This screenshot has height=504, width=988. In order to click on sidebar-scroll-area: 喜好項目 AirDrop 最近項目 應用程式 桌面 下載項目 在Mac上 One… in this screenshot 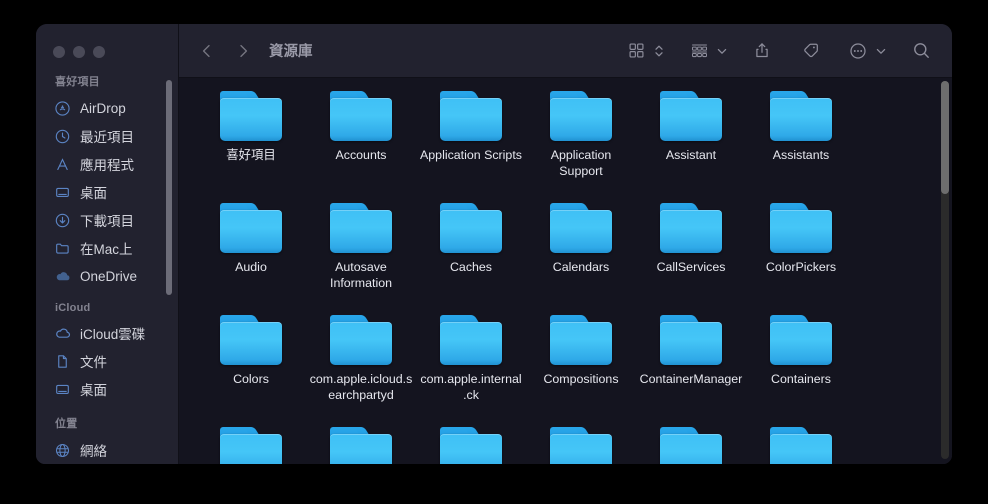, I will do `click(107, 259)`.